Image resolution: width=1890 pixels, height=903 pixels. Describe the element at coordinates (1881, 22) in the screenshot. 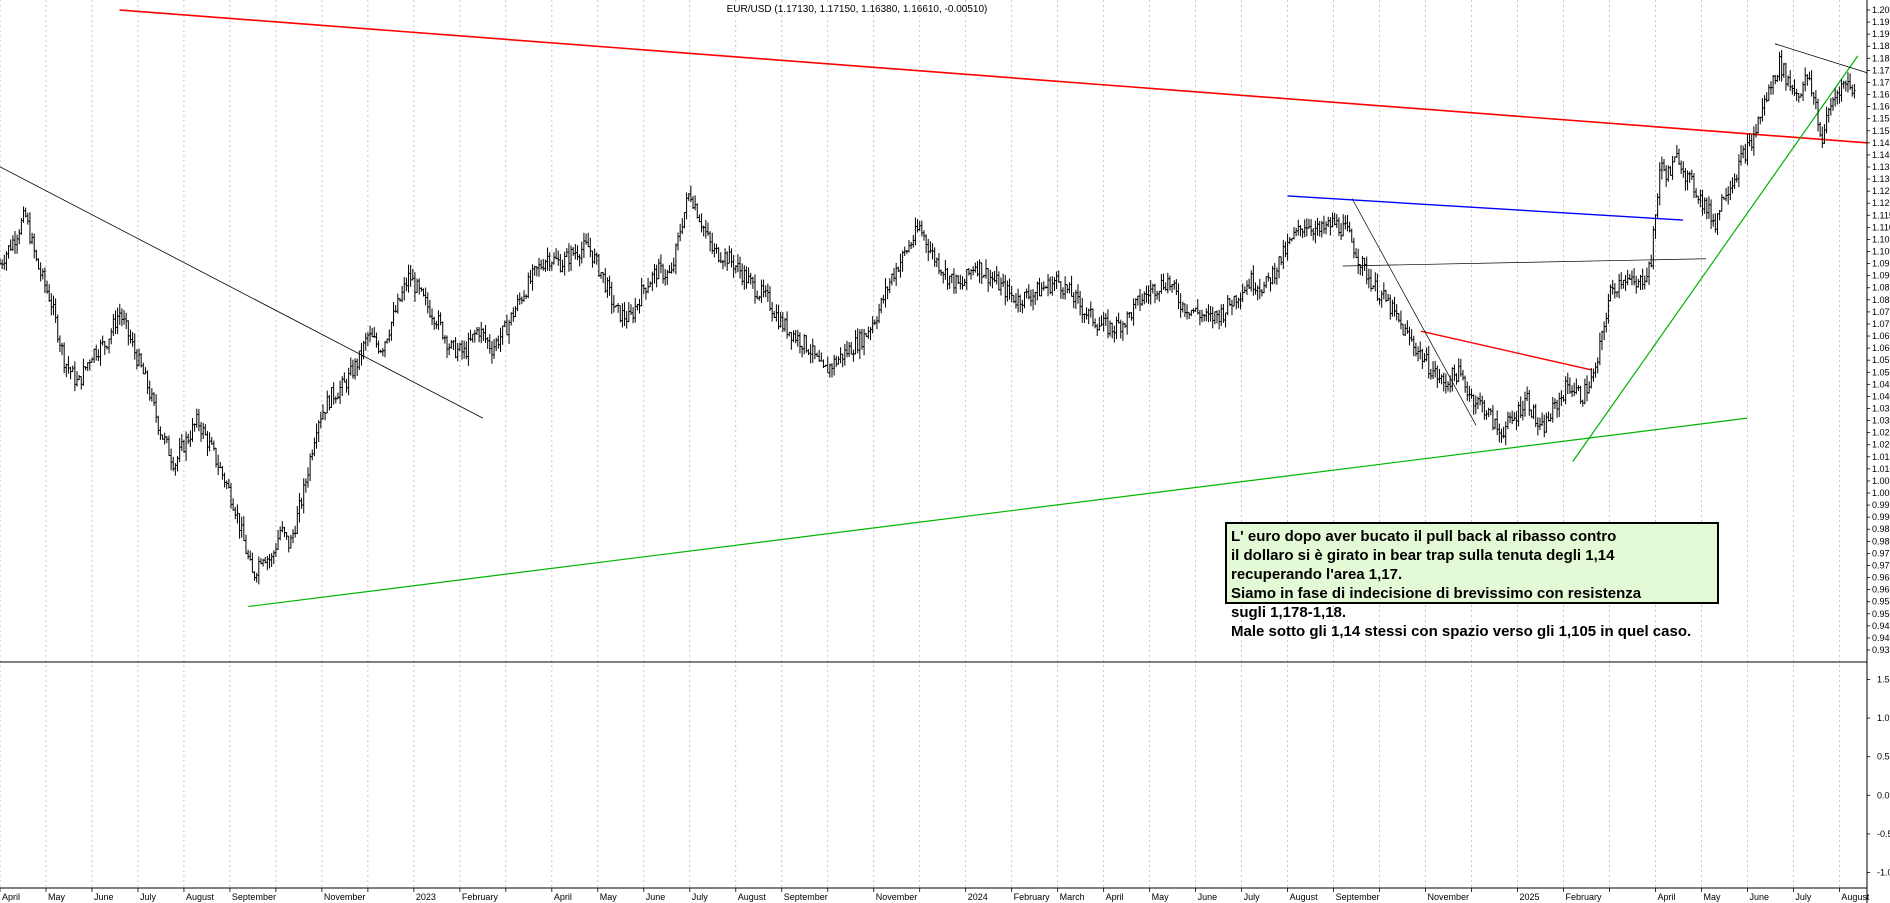

I see `price-tick-label: 1.195` at that location.